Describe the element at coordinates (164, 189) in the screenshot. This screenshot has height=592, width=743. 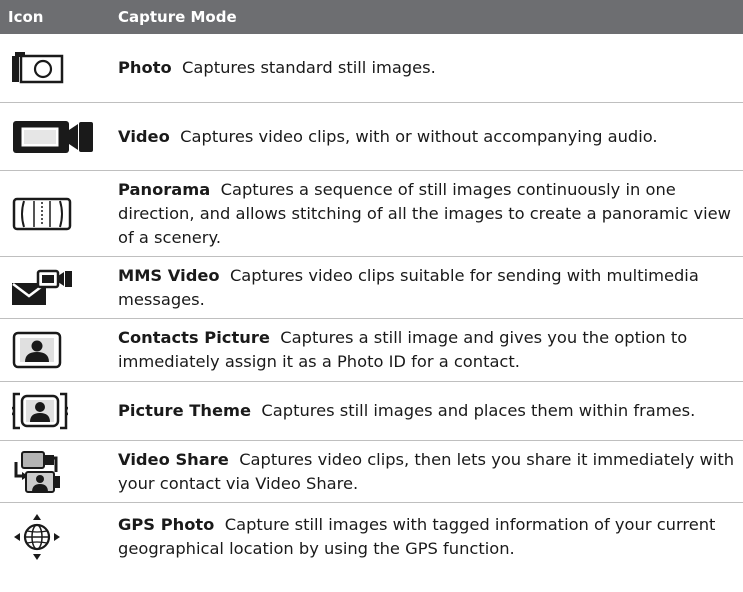
I see `mode-name: Panorama` at that location.